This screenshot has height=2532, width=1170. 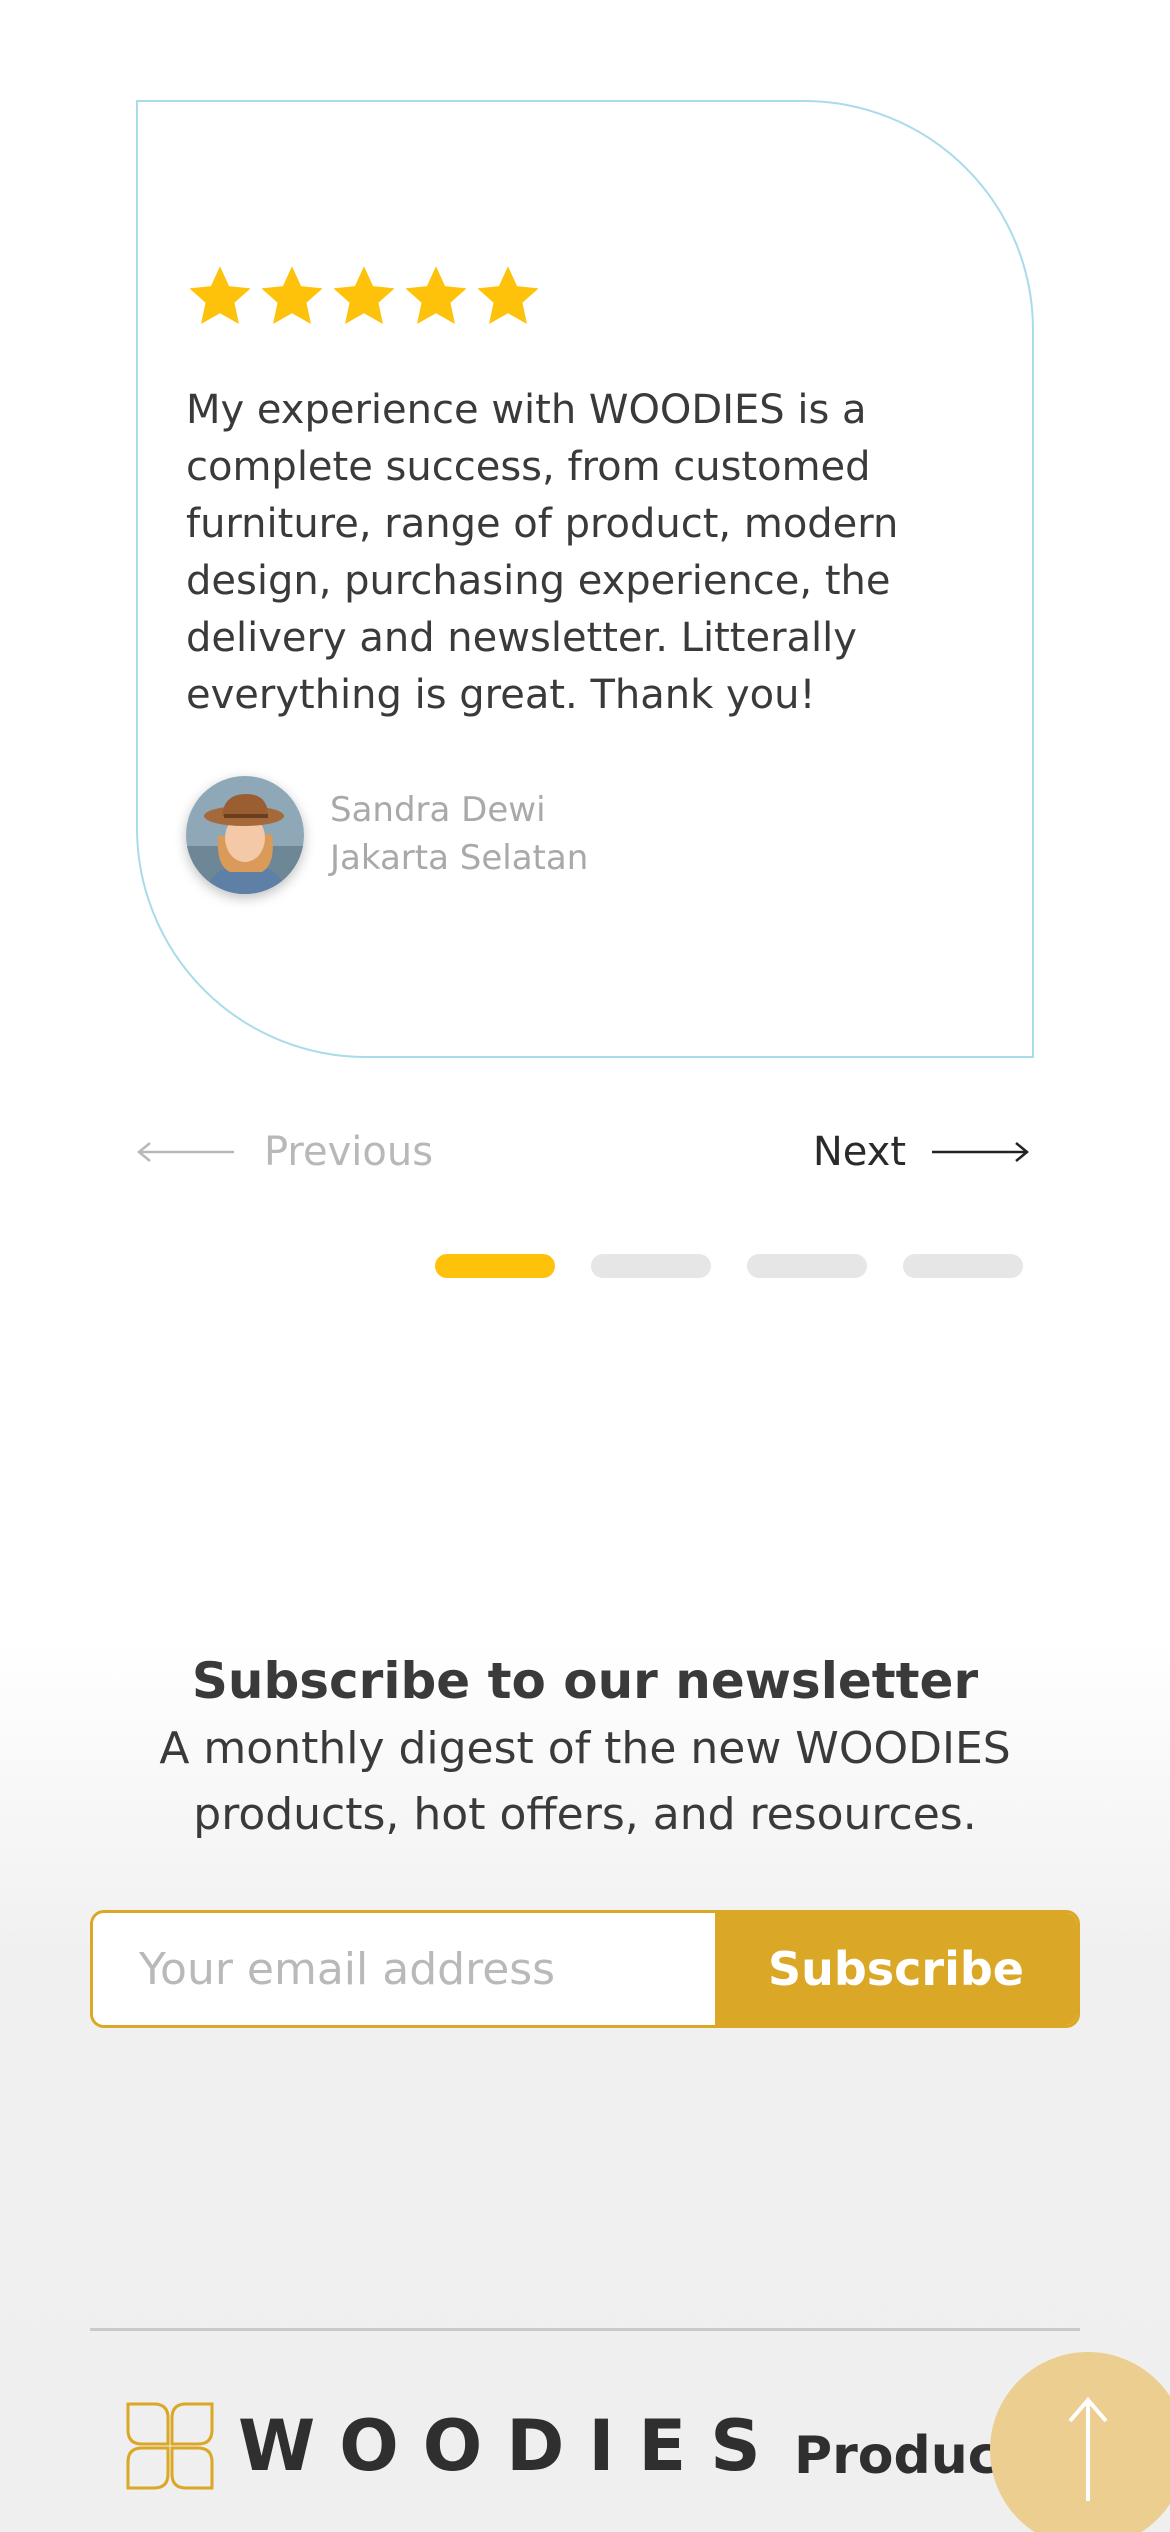 I want to click on scroll-to-top-button, so click(x=1080, y=2442).